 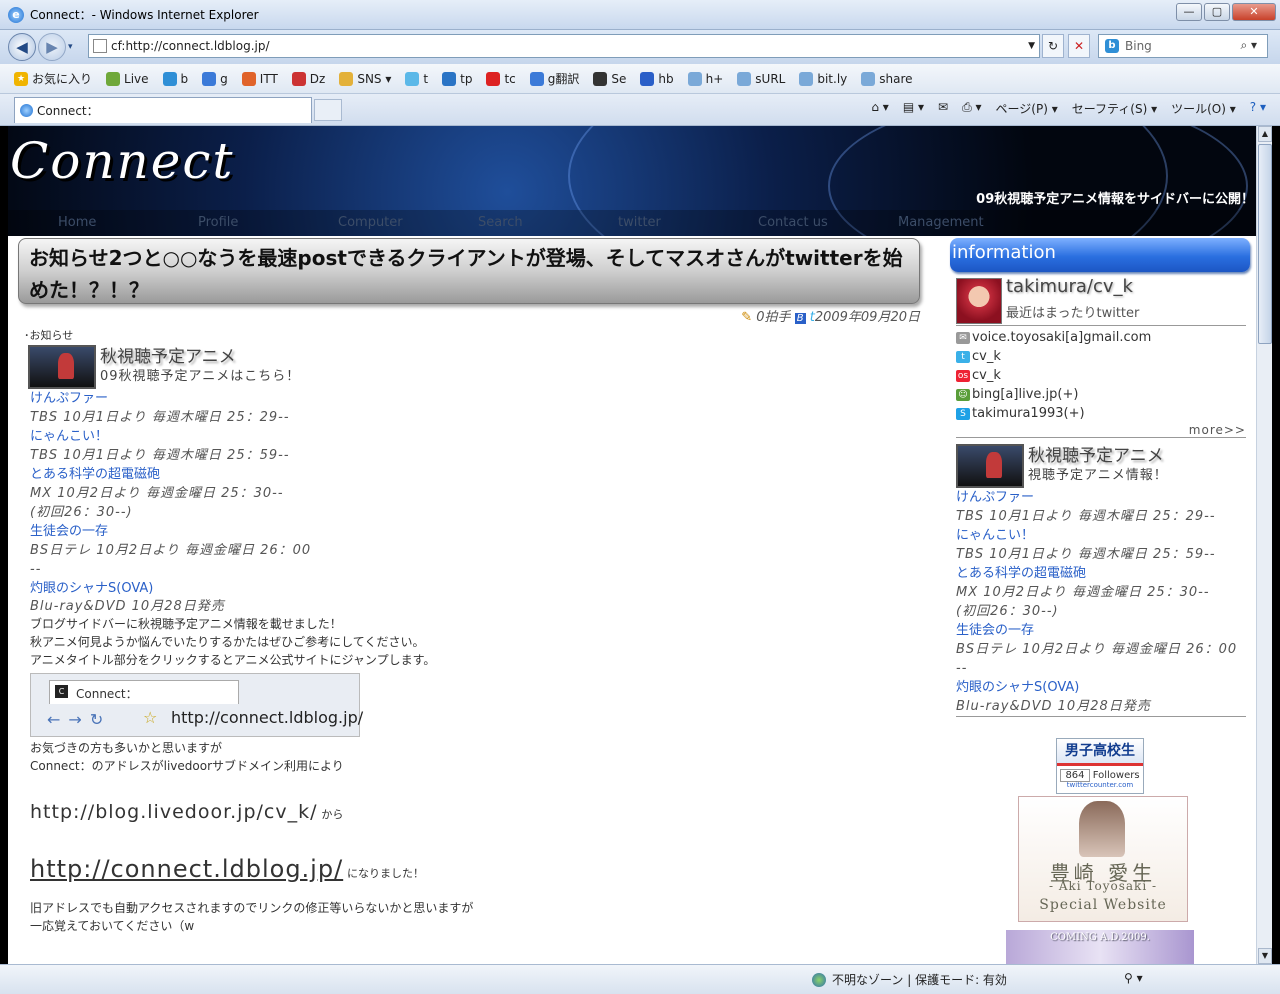 What do you see at coordinates (1265, 134) in the screenshot?
I see `scroll-up-icon: ▲` at bounding box center [1265, 134].